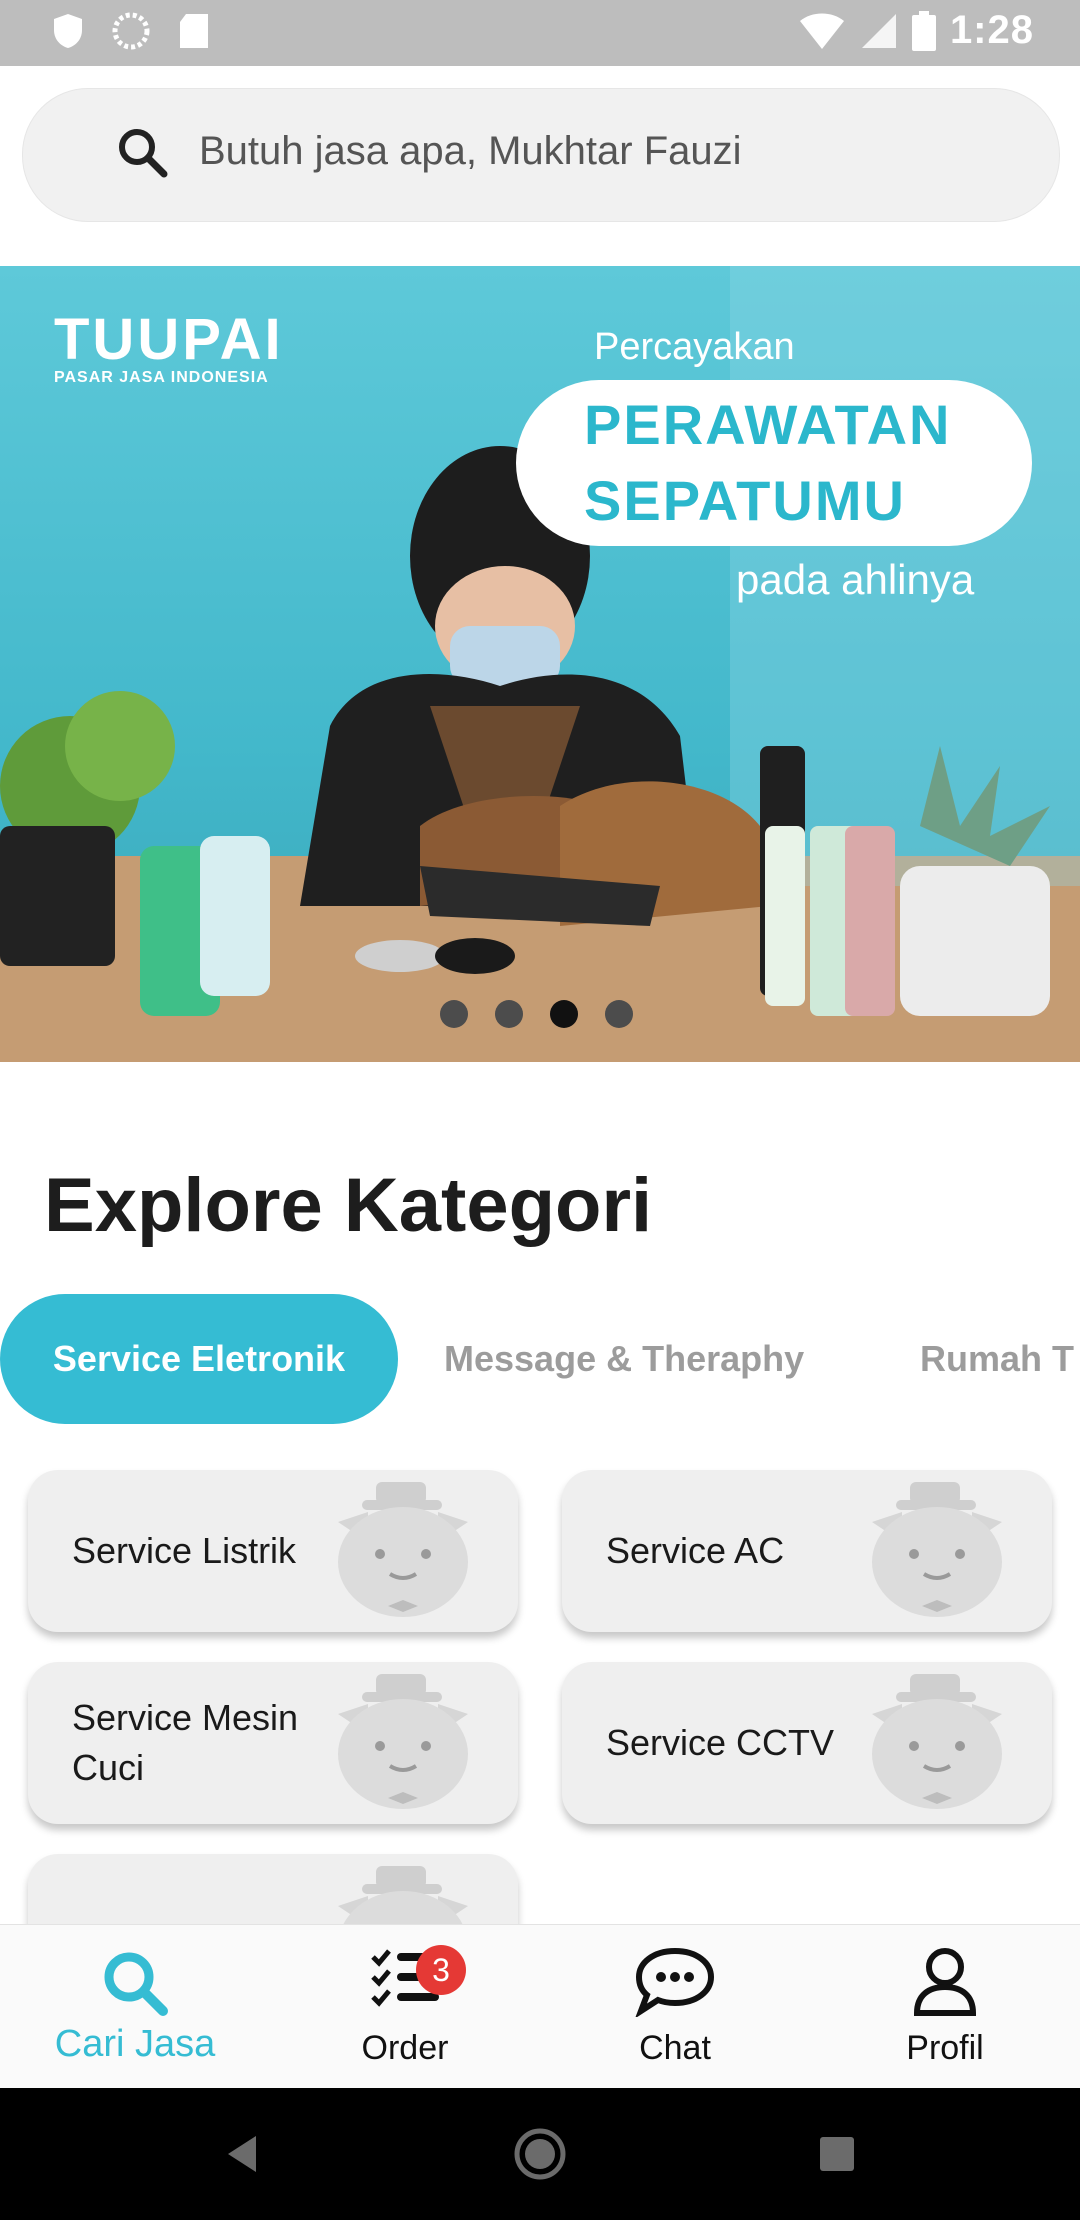 The height and width of the screenshot is (2220, 1080). What do you see at coordinates (997, 1359) in the screenshot?
I see `tab-rumah: Rumah T` at bounding box center [997, 1359].